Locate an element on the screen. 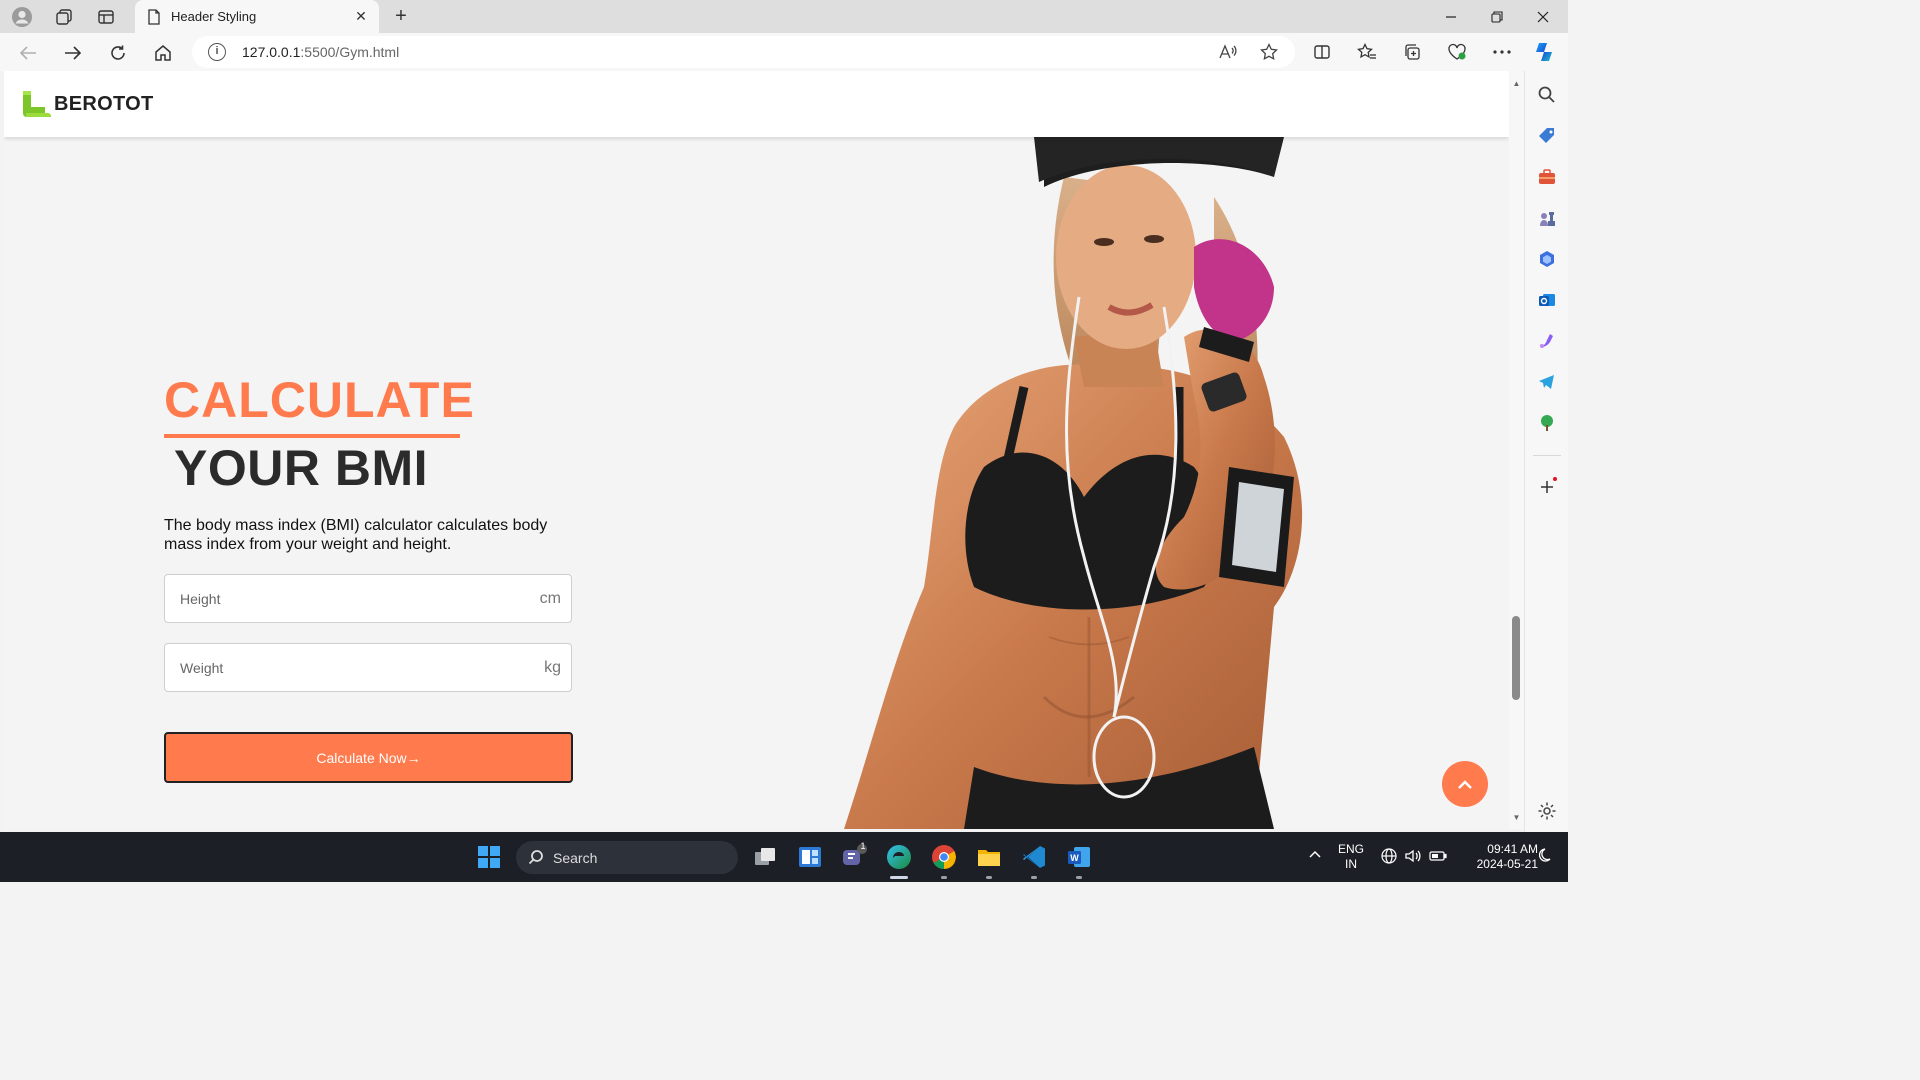 The height and width of the screenshot is (1080, 1920). restore-icon is located at coordinates (1497, 16).